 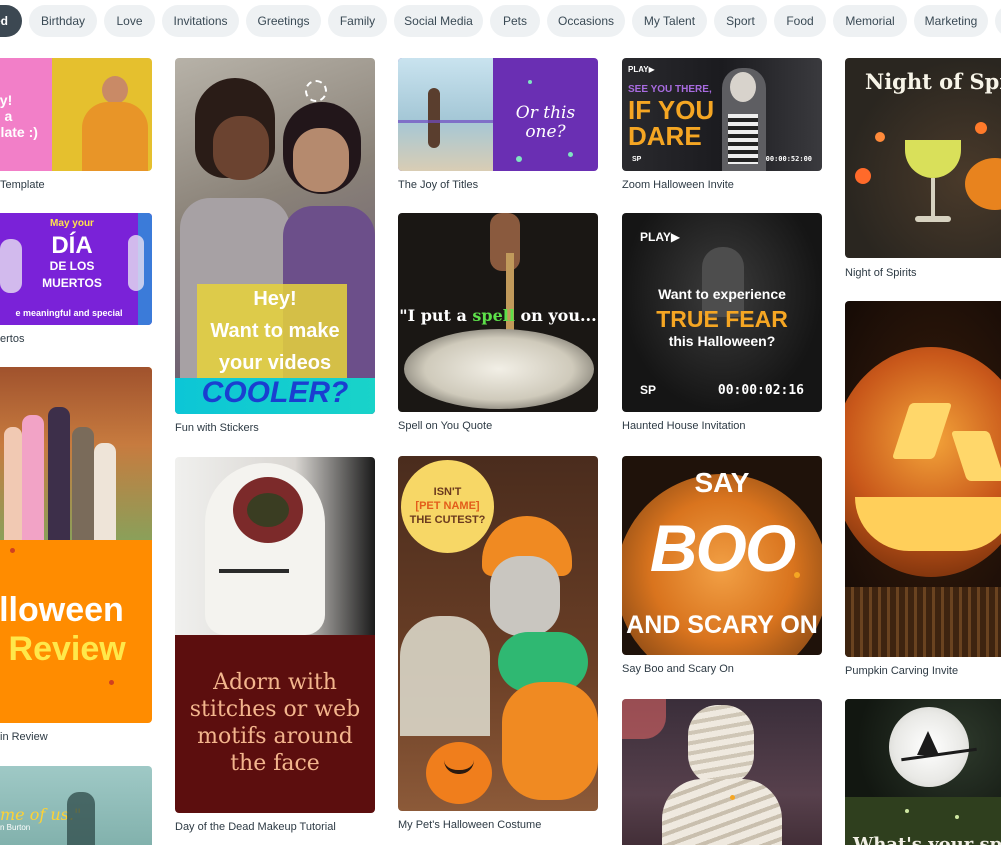 I want to click on card-caption: Say Boo and Scary On, so click(x=678, y=669).